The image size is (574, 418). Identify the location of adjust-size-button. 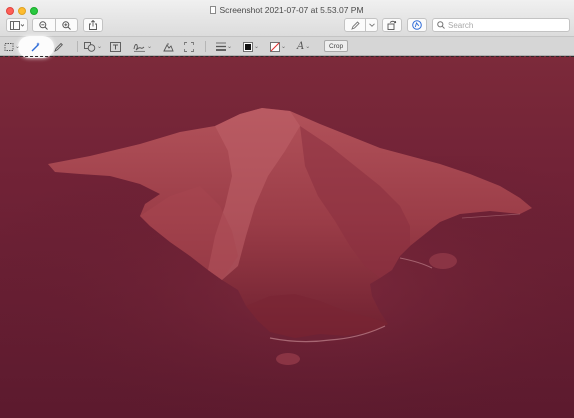
(189, 46).